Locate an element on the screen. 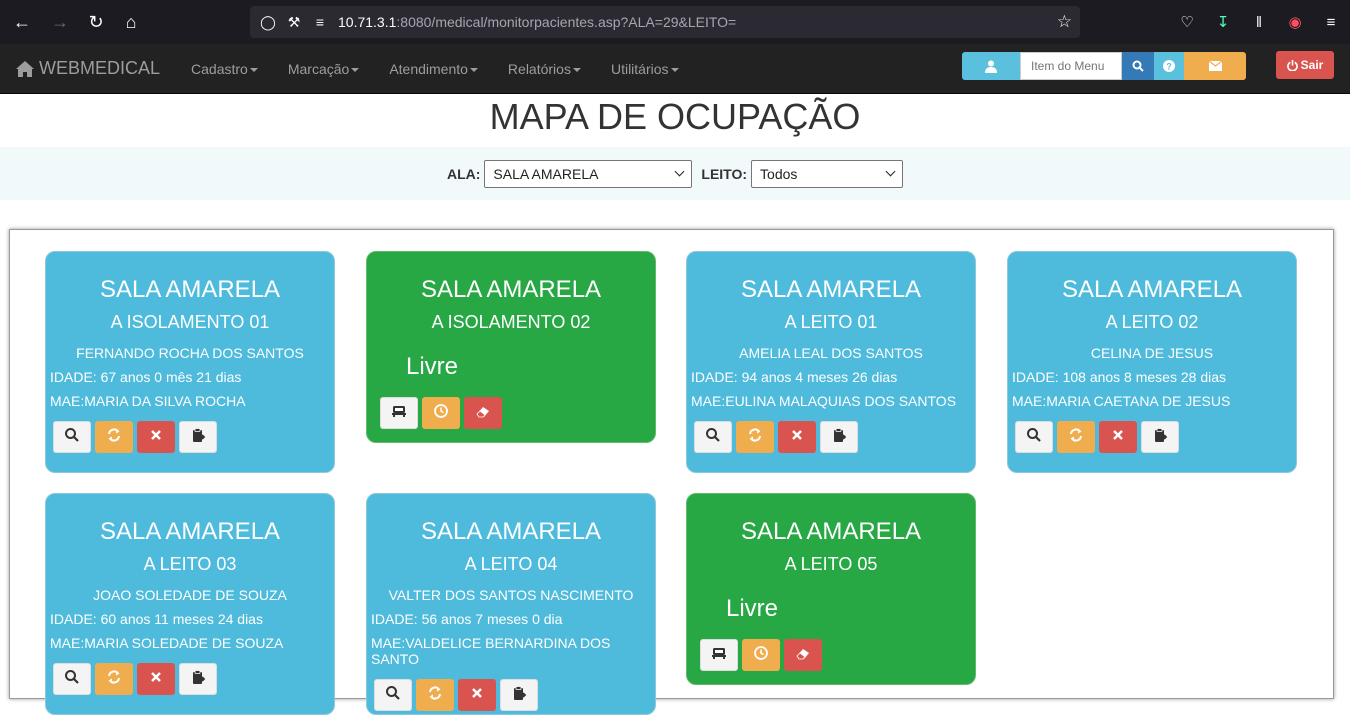 The width and height of the screenshot is (1350, 715). messages-button is located at coordinates (1215, 66).